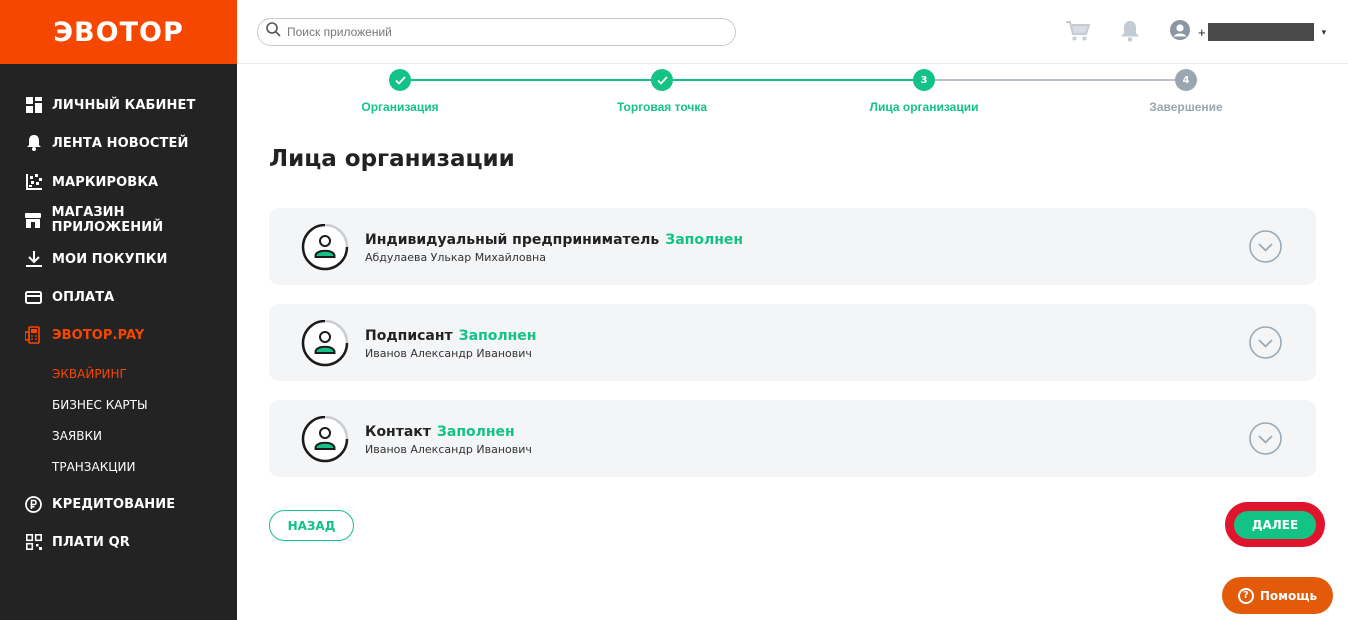  I want to click on step-4-number: 4, so click(1186, 80).